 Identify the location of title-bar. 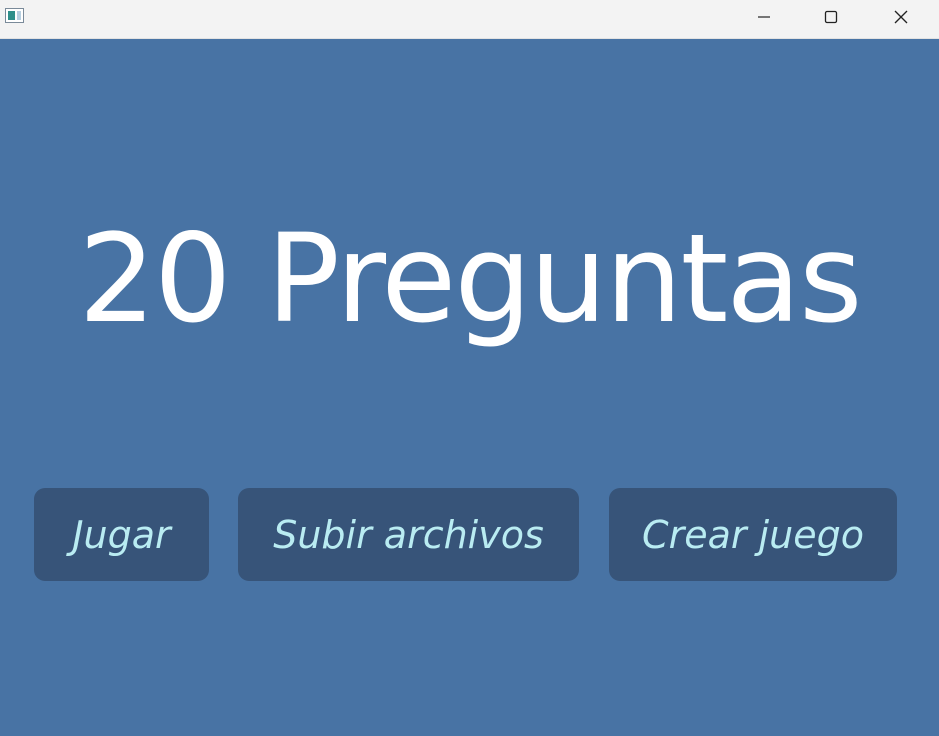
(469, 19).